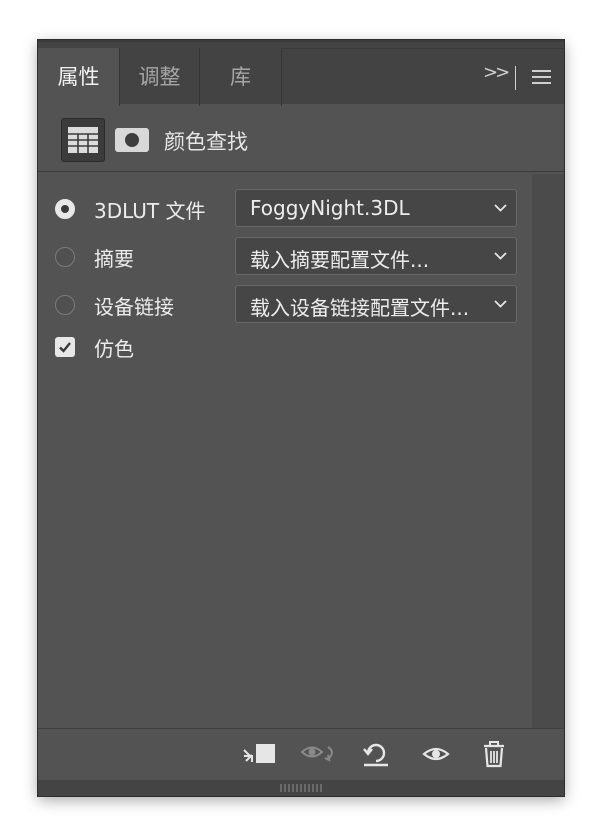 This screenshot has height=832, width=600. I want to click on 3dlut-file-select: FoggyNight.3DL, so click(376, 208).